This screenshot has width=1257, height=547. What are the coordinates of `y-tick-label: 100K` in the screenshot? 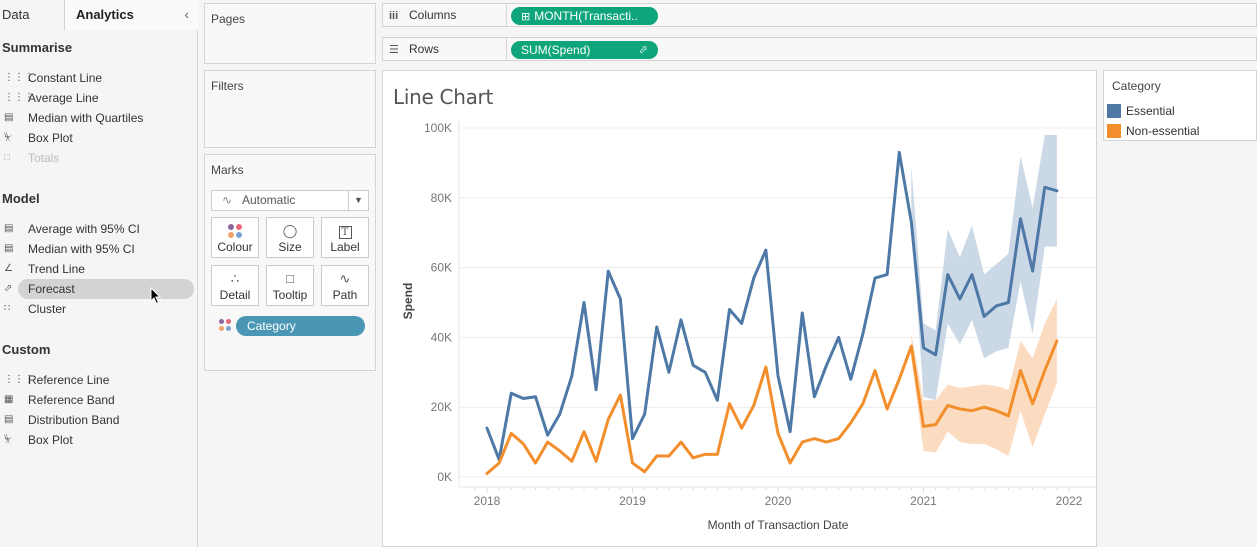 It's located at (438, 128).